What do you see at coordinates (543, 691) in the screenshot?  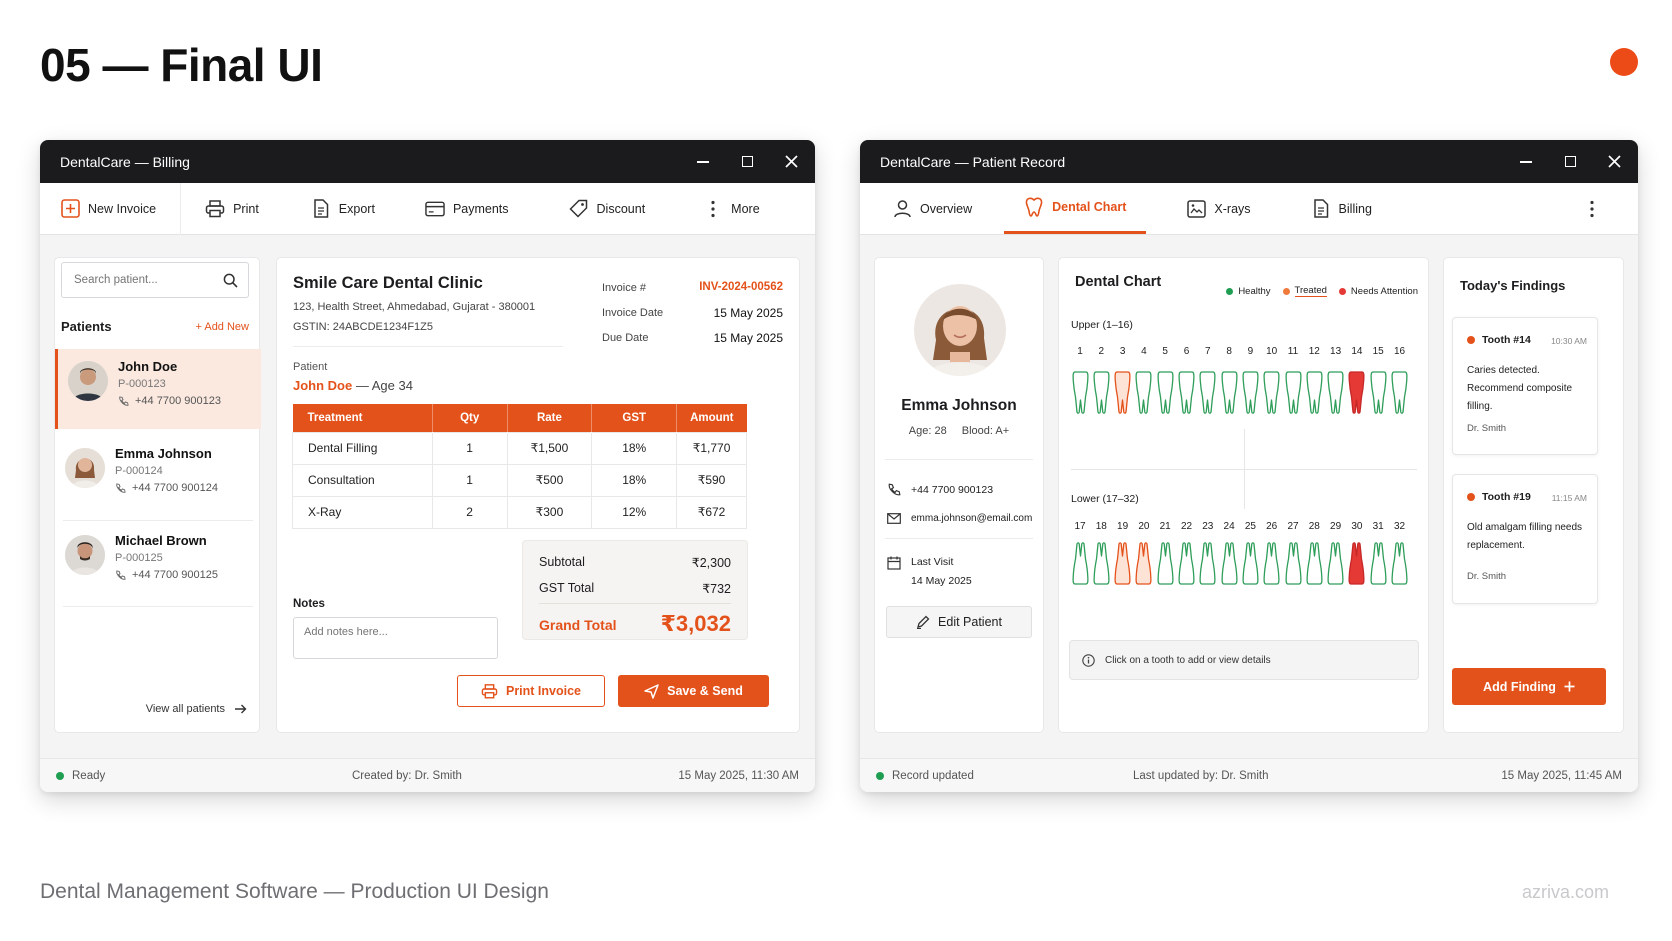 I see `print-invoice-label: Print Invoice` at bounding box center [543, 691].